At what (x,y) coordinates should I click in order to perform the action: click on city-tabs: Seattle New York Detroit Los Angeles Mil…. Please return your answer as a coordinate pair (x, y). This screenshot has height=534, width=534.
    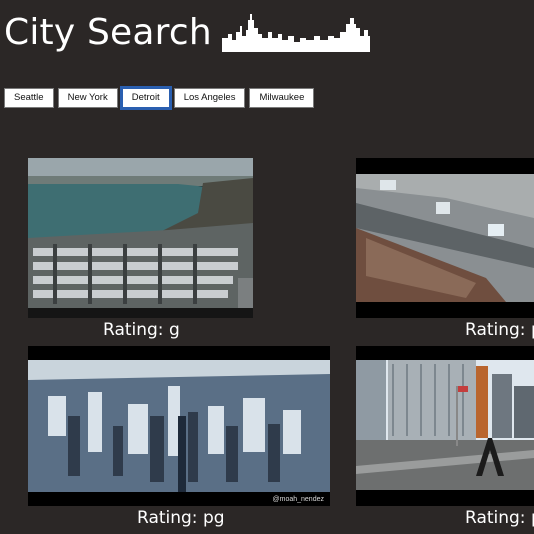
    Looking at the image, I should click on (159, 98).